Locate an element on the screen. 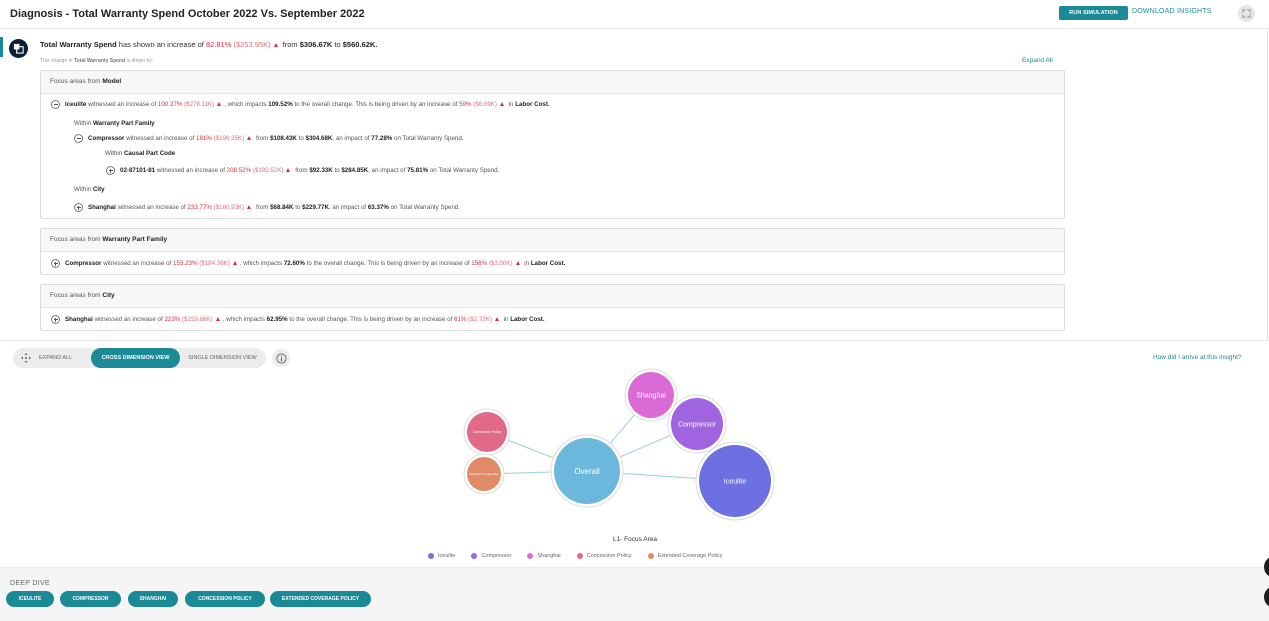  legend-item-iceulite: Iceulite is located at coordinates (441, 555).